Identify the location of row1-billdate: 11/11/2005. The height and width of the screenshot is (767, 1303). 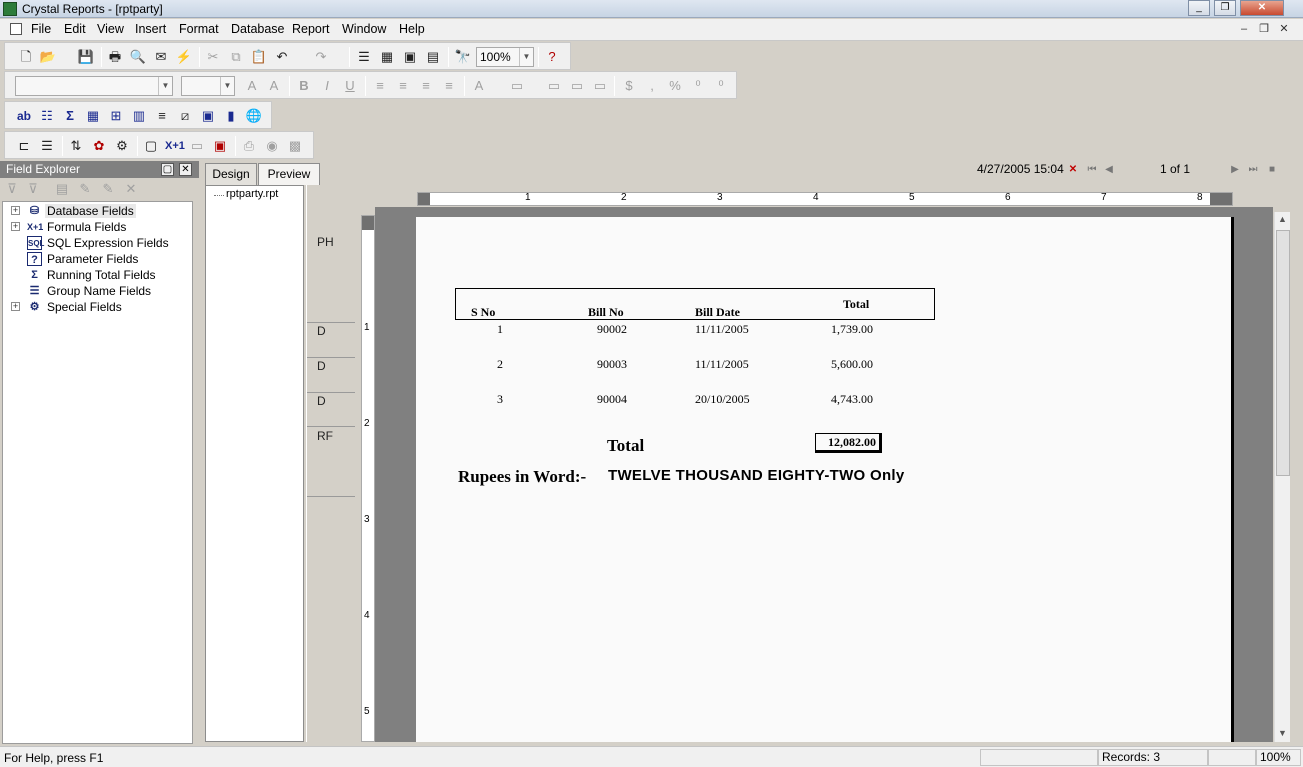
(722, 329).